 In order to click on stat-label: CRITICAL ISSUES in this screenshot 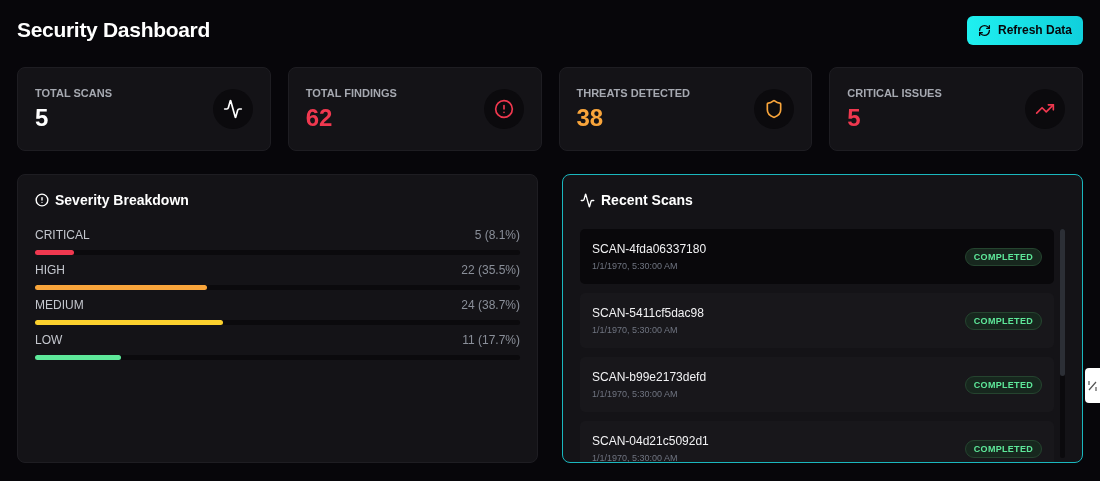, I will do `click(894, 92)`.